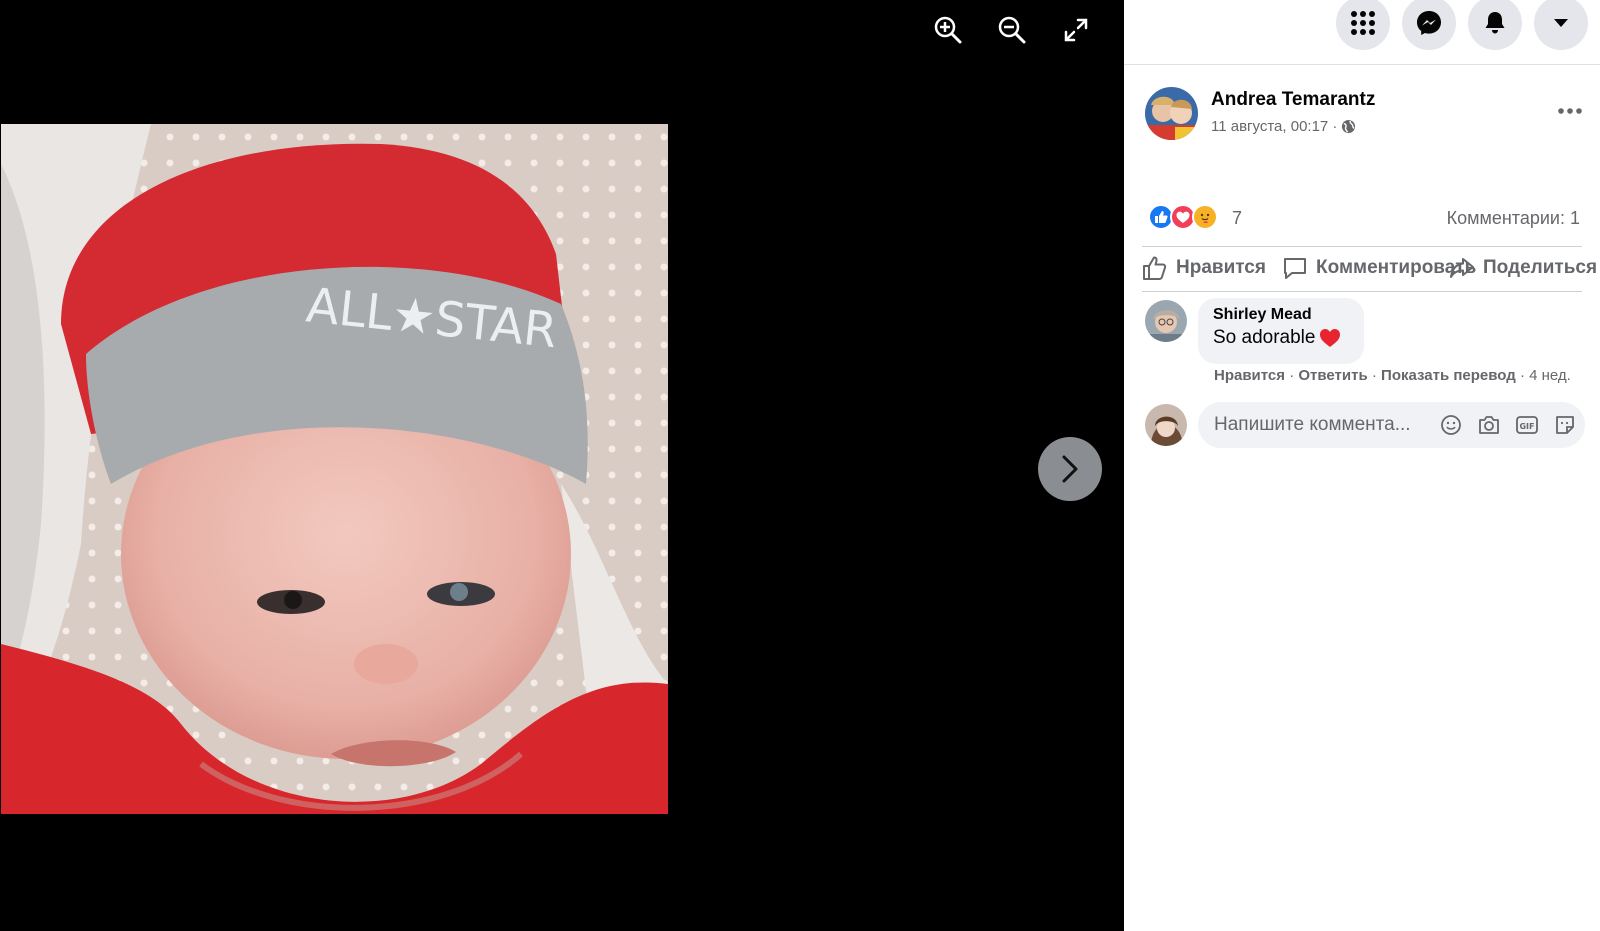 This screenshot has width=1600, height=931. I want to click on comment-text: So adorable, so click(1264, 337).